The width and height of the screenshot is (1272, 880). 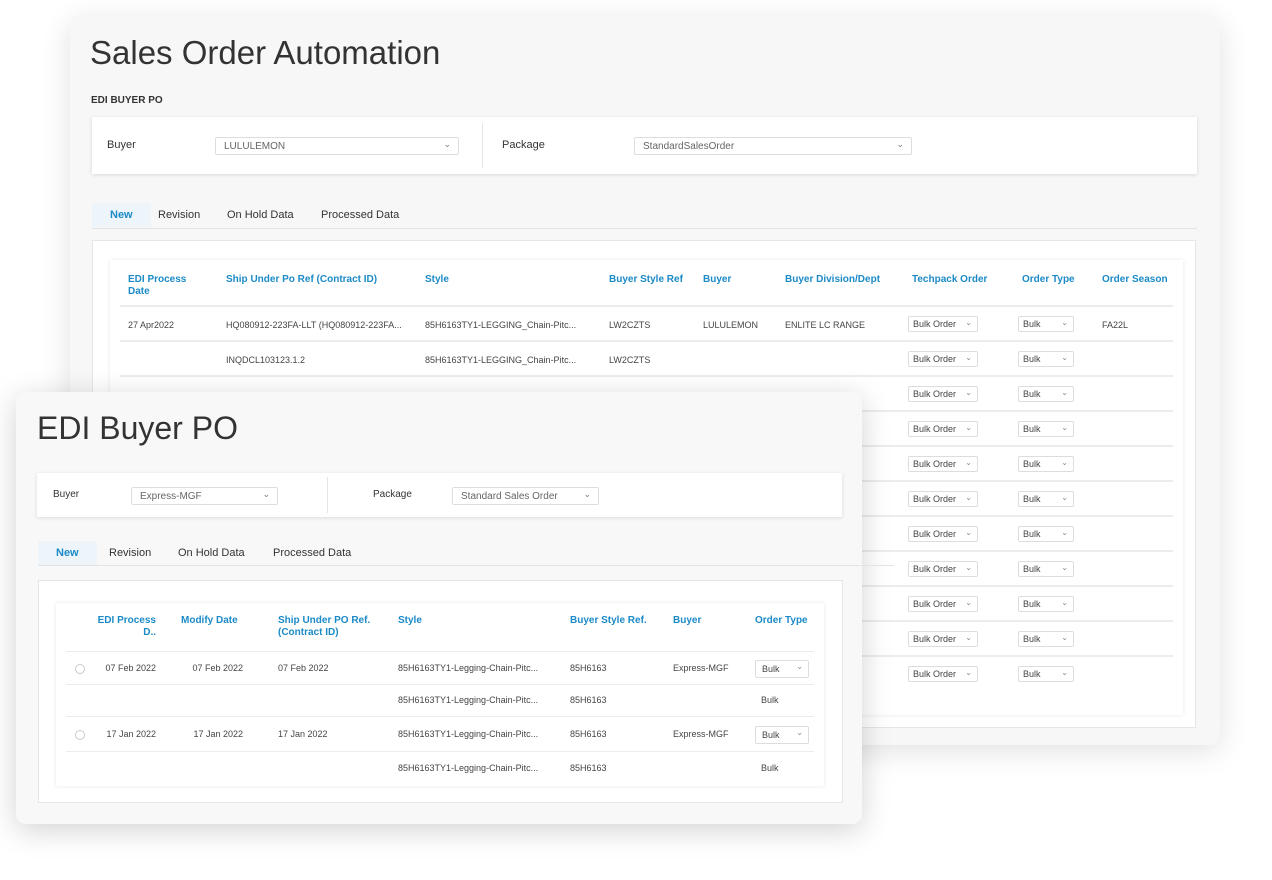 What do you see at coordinates (337, 146) in the screenshot?
I see `buyer-select: LULULEMON ⌄` at bounding box center [337, 146].